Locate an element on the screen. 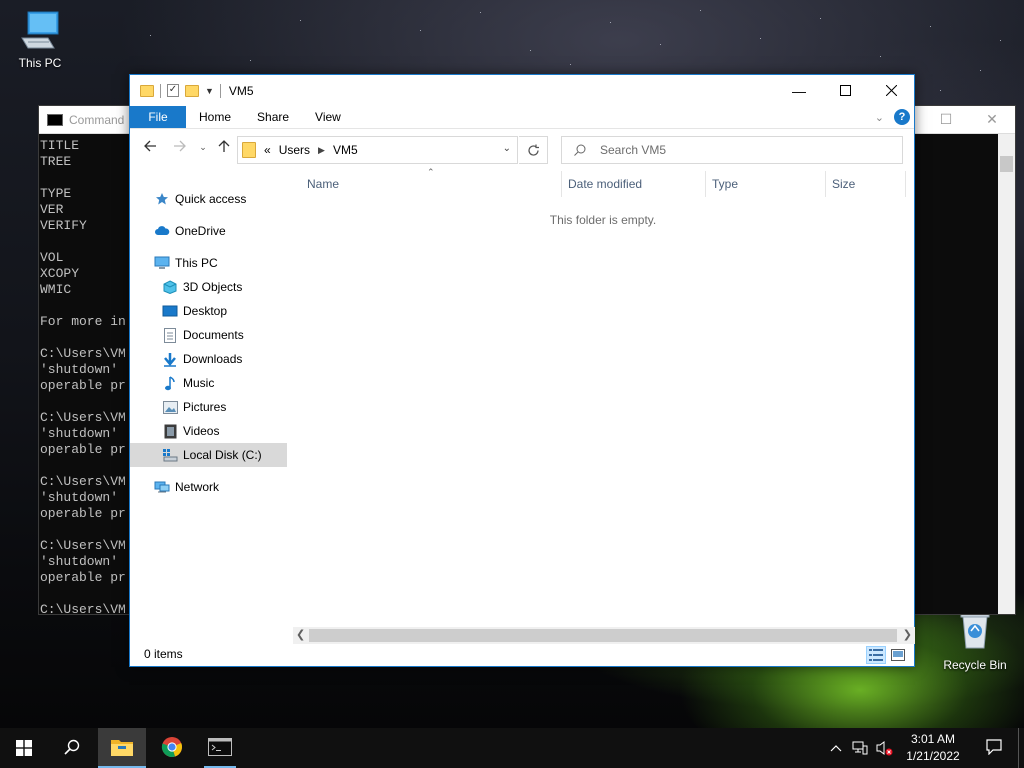  sidebar-item-quick-access: Quick access is located at coordinates (200, 199).